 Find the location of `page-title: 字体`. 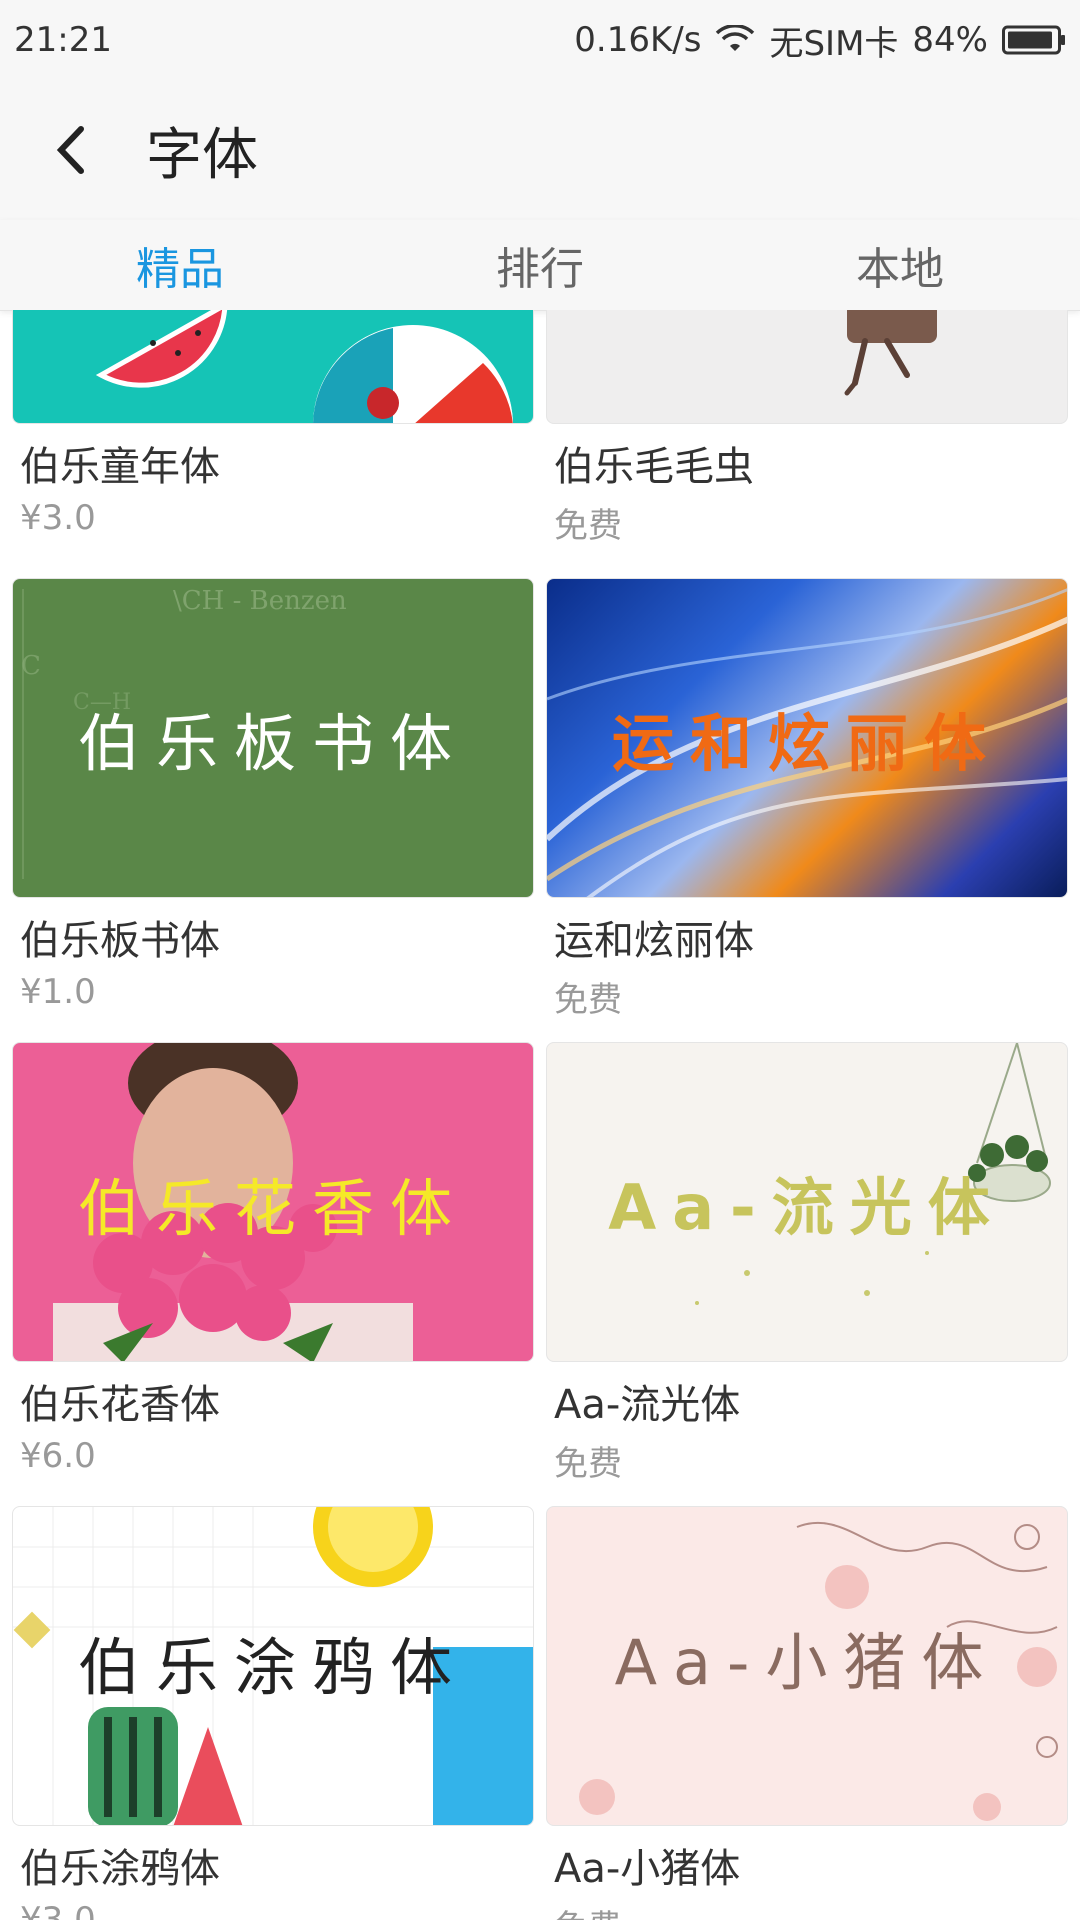

page-title: 字体 is located at coordinates (202, 155).